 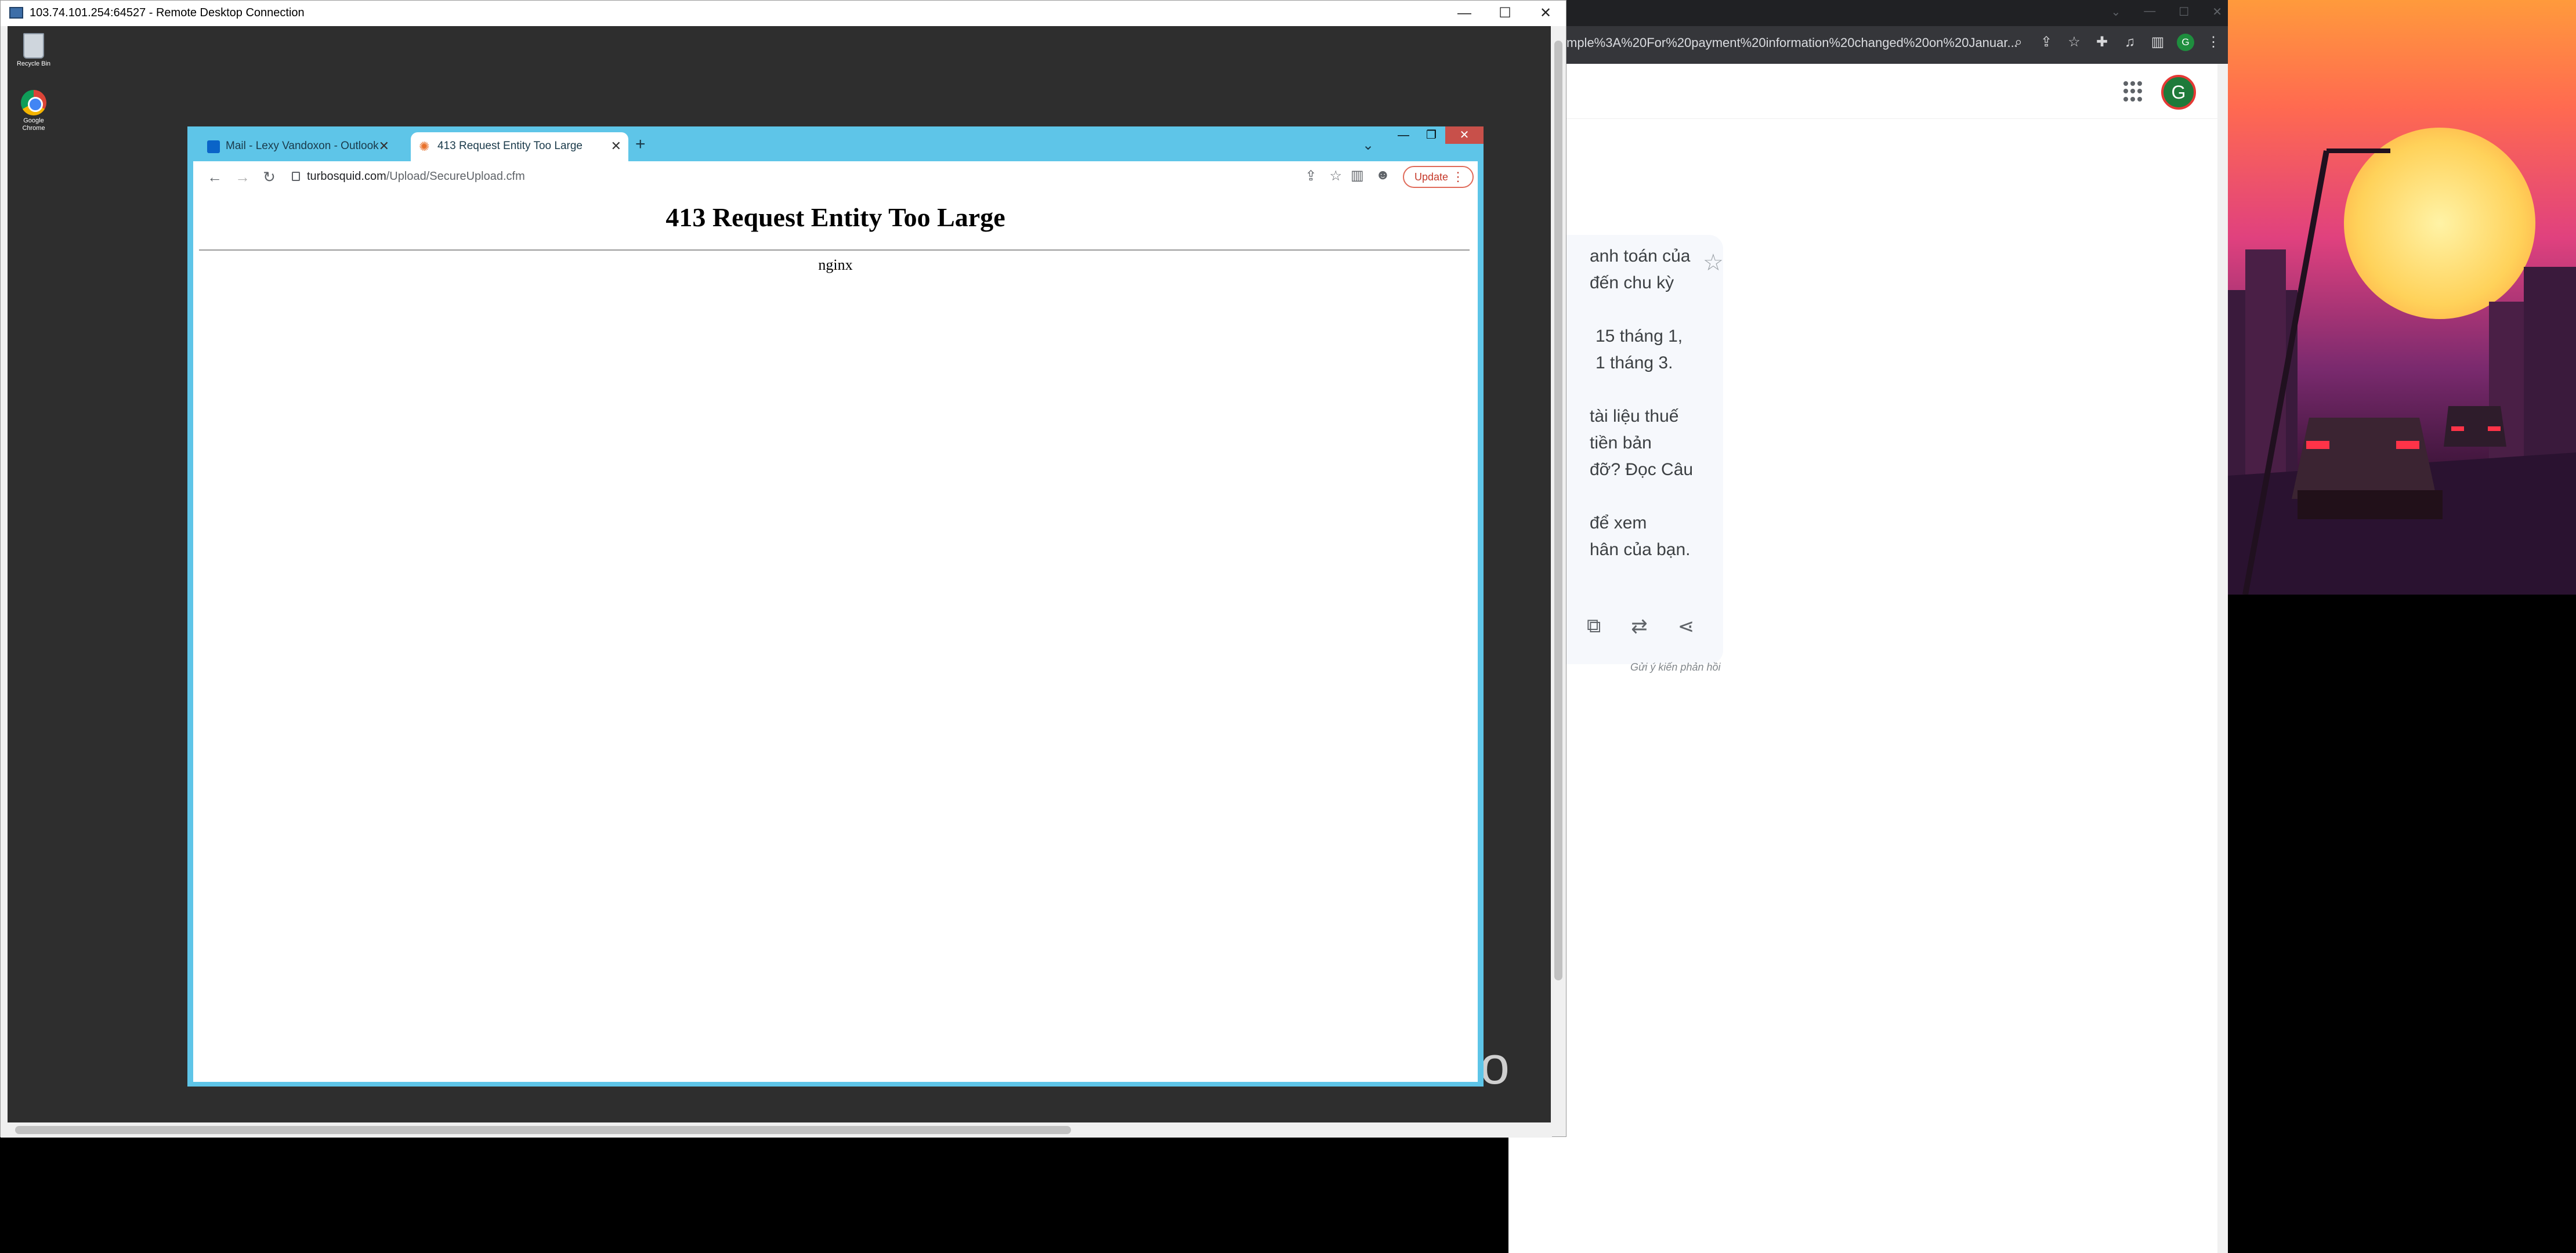 I want to click on url-text: turbosquid.com/Upload/SecureUpload.cfm, so click(x=416, y=176).